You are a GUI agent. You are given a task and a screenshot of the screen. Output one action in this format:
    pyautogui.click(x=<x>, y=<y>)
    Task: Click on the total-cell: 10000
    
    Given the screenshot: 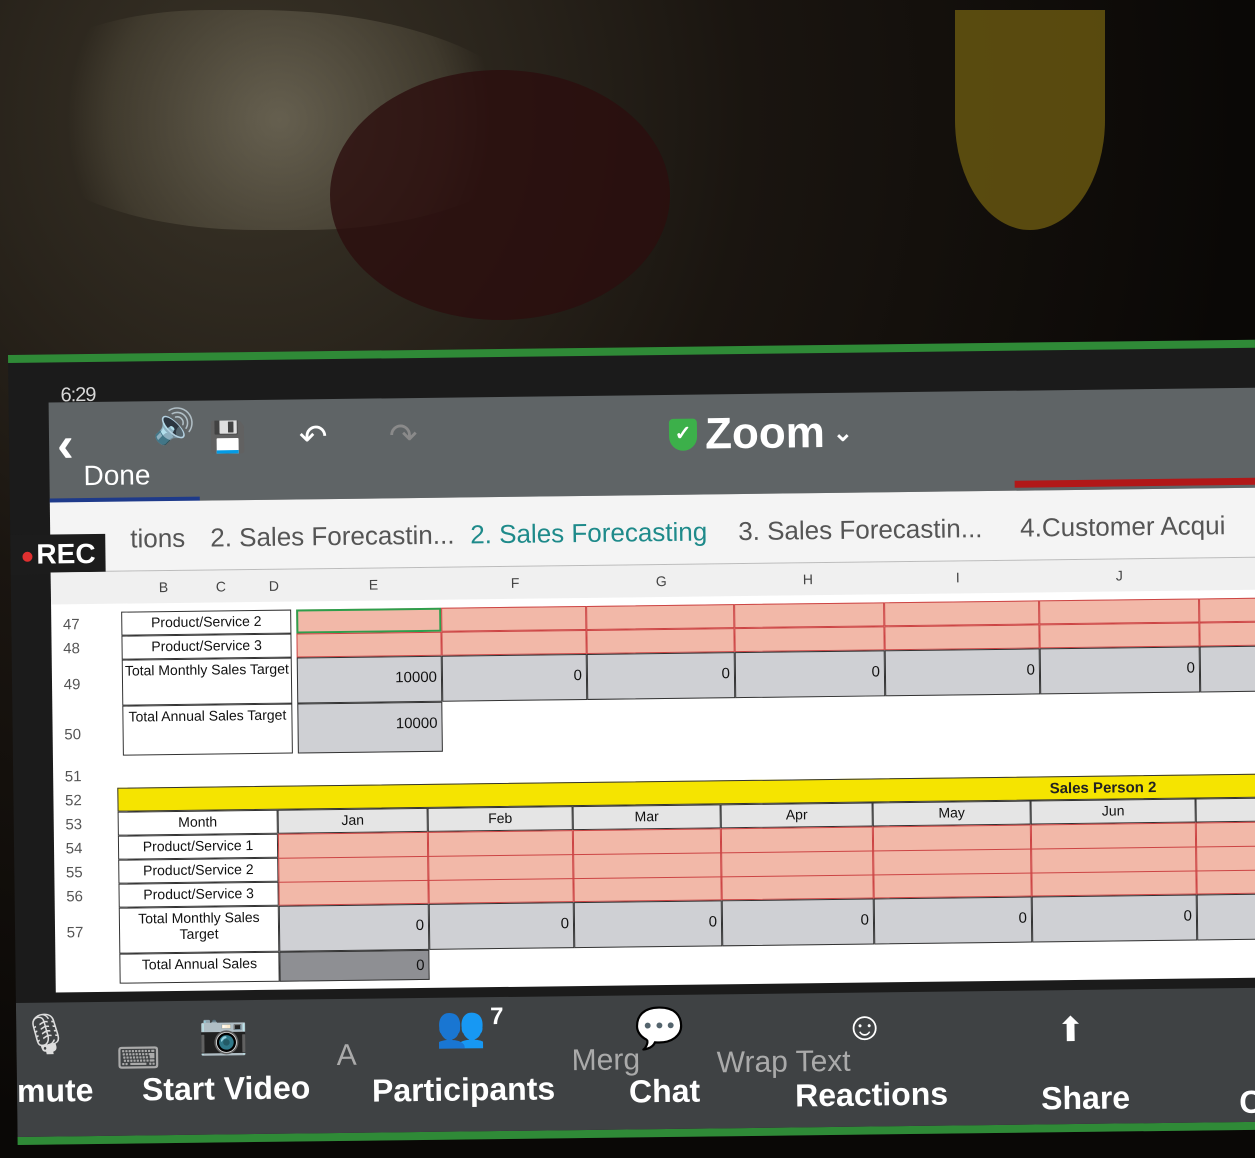 What is the action you would take?
    pyautogui.click(x=369, y=679)
    